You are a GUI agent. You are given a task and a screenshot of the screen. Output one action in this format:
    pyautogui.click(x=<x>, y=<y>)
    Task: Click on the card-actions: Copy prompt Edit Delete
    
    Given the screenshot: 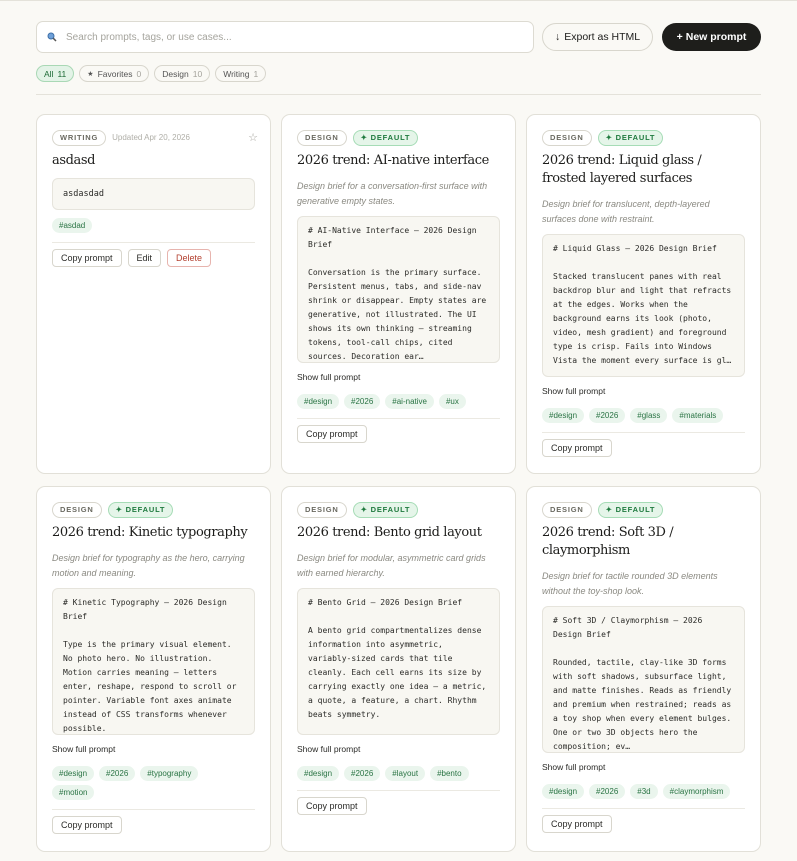 What is the action you would take?
    pyautogui.click(x=153, y=258)
    